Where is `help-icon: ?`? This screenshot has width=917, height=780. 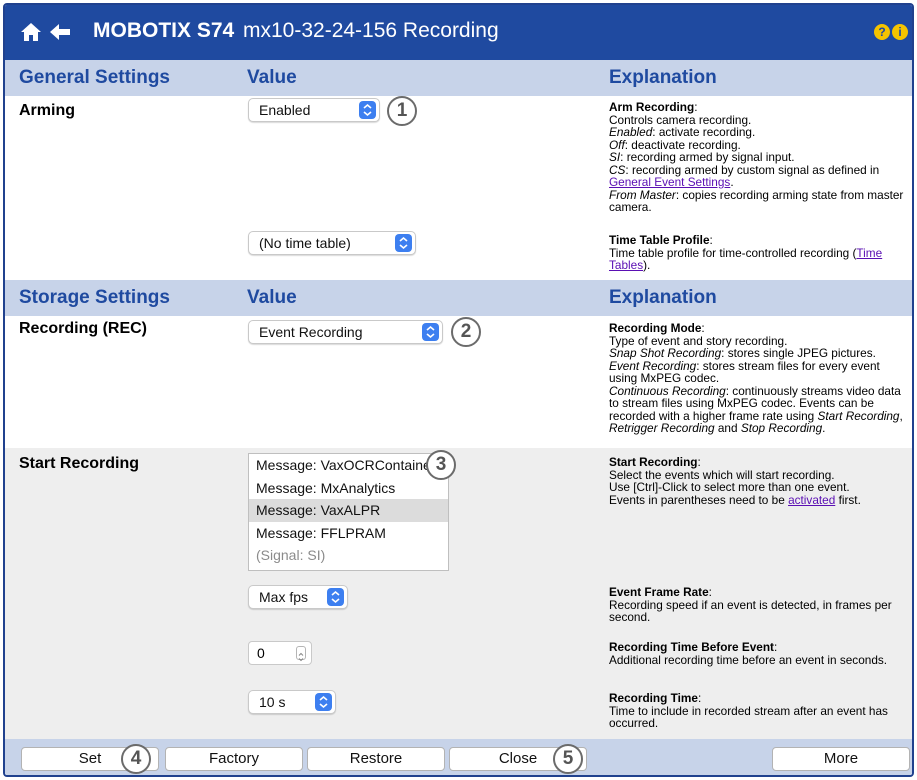
help-icon: ? is located at coordinates (882, 32).